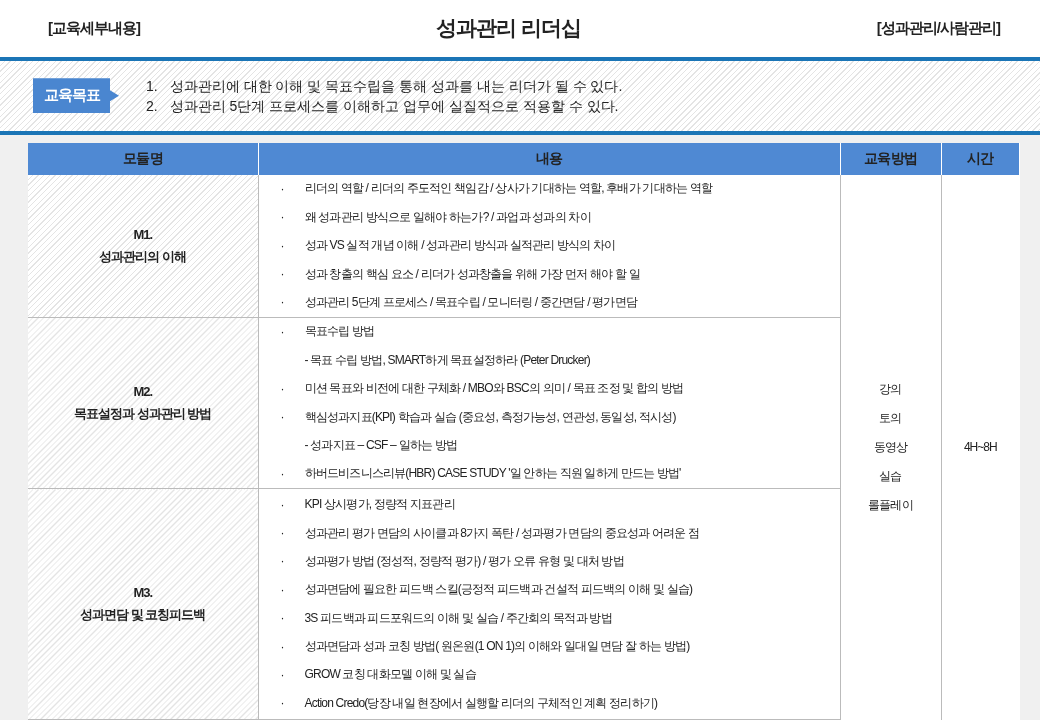 This screenshot has height=720, width=1040. Describe the element at coordinates (502, 533) in the screenshot. I see `content-text: 성과관리 평가 면담의 사이클과 8가지 폭탄 / 성과평가 면담의 중요성과 어려운 점` at that location.